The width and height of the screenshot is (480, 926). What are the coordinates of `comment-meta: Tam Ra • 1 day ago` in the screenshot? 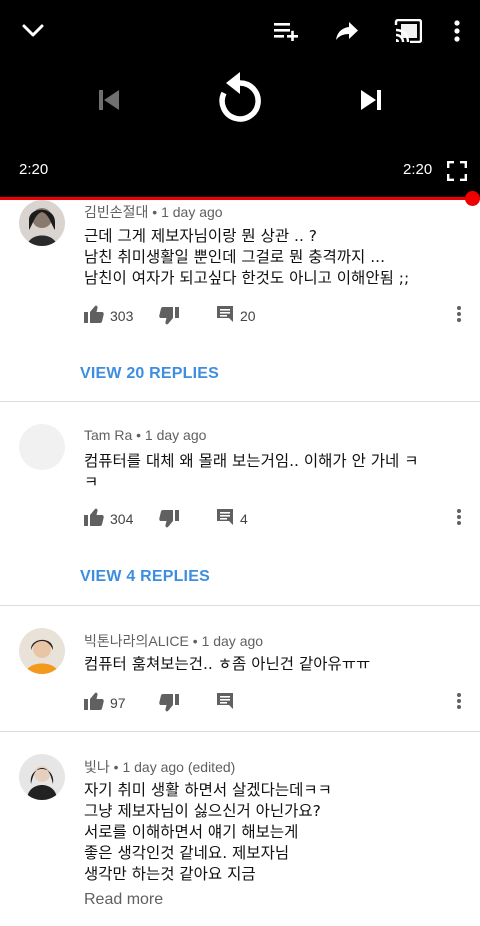 It's located at (145, 435).